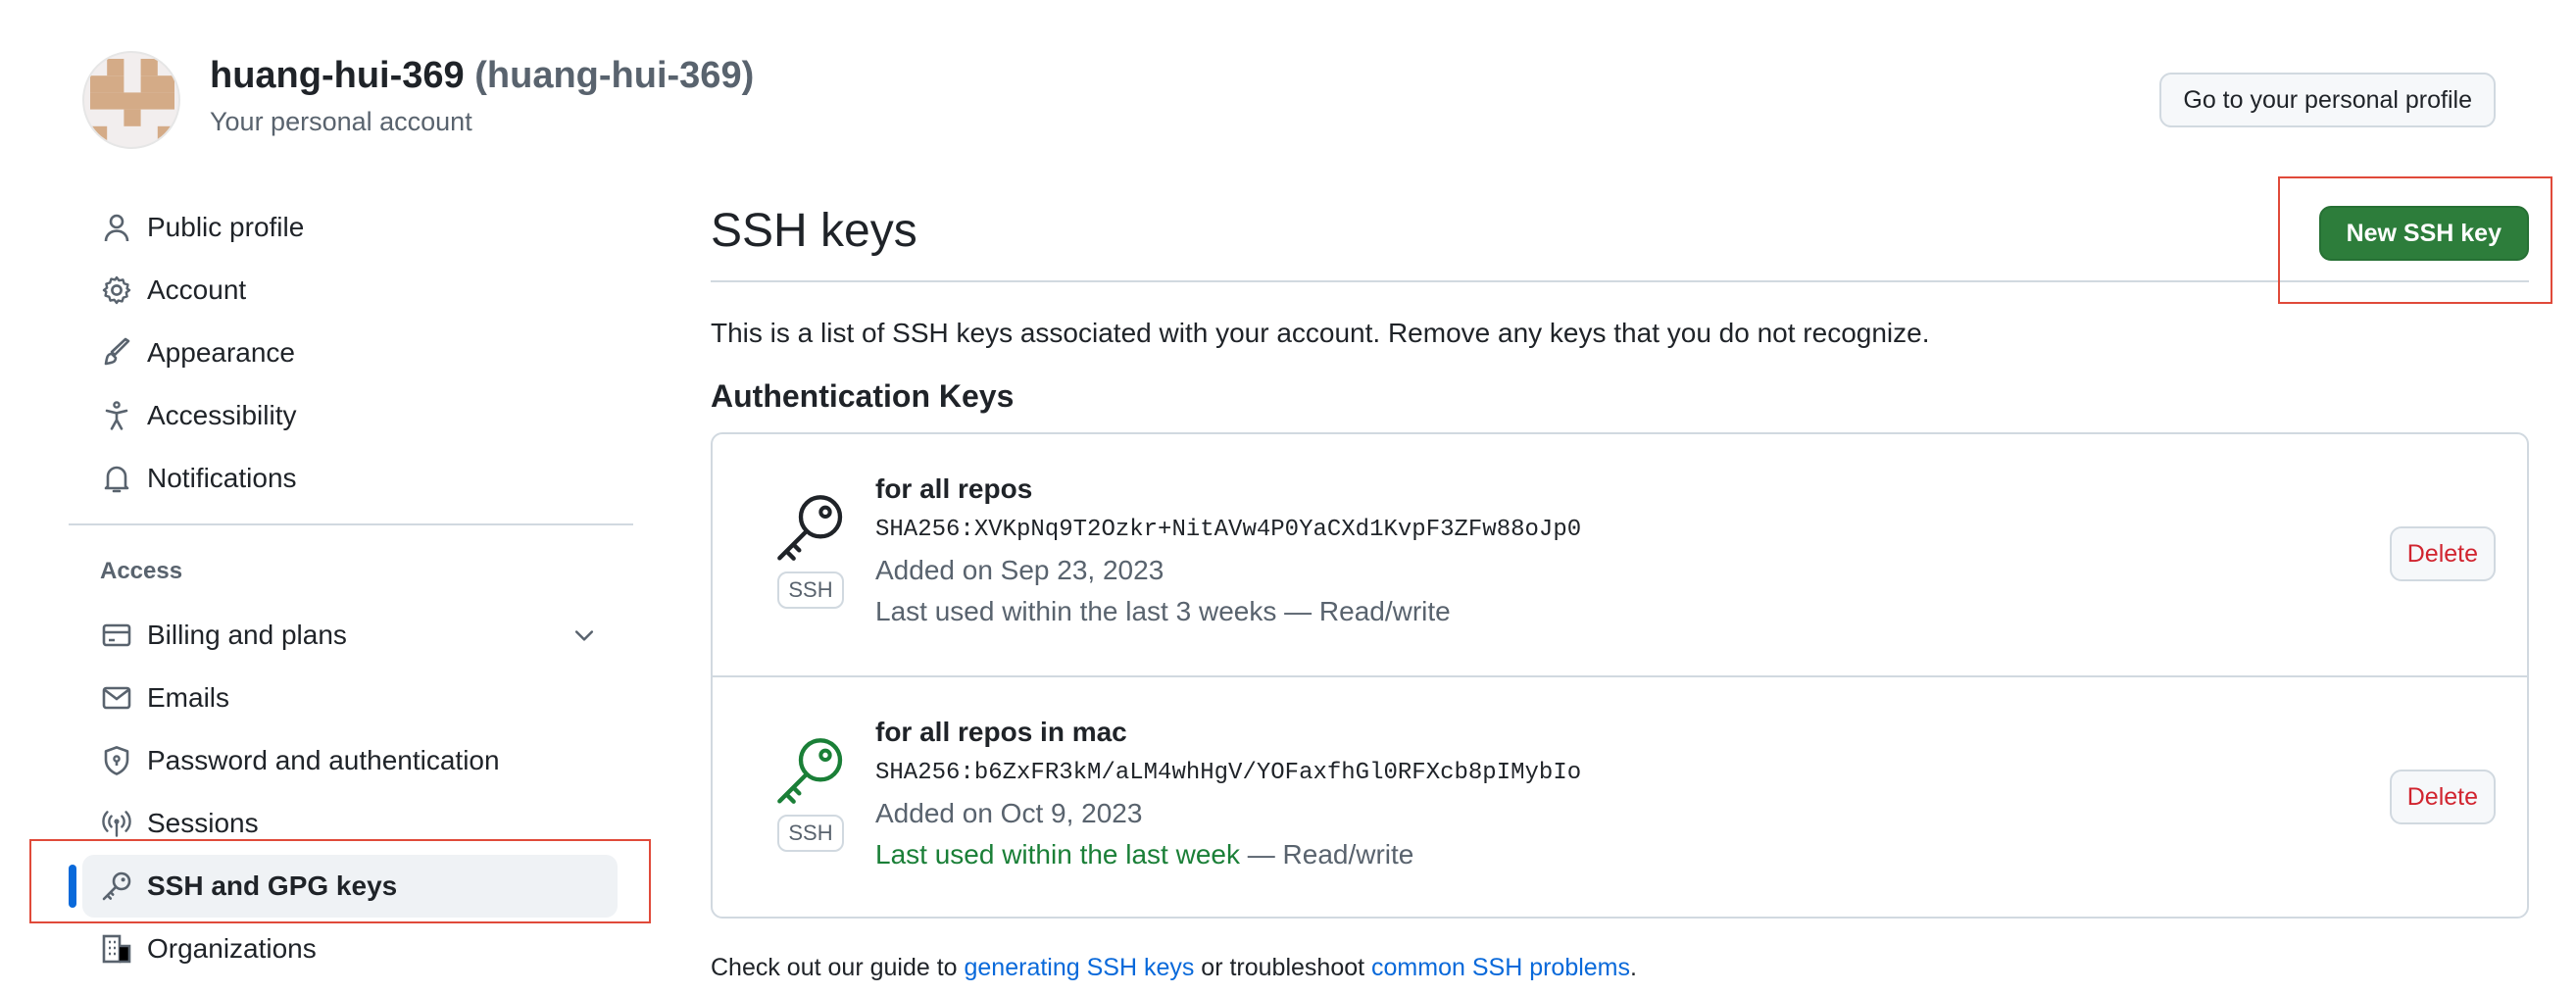  I want to click on generating-ssh-keys-link: generating SSH keys, so click(1080, 967).